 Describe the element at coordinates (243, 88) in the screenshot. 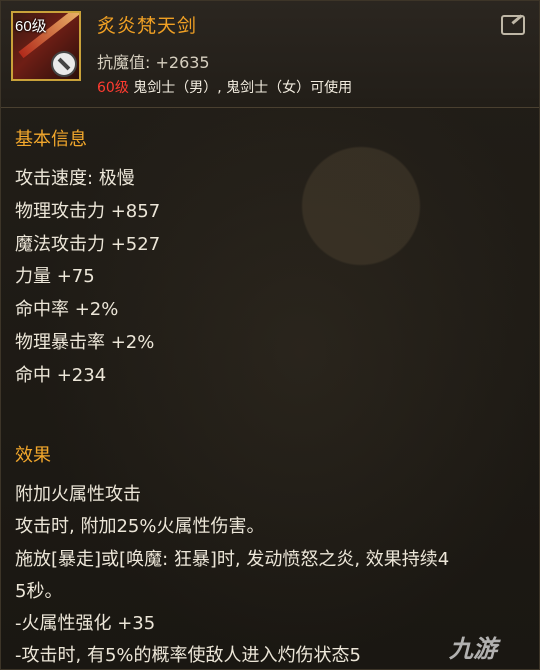

I see `usable-classes: 鬼剑士（男）, 鬼剑士（女）可使用` at that location.